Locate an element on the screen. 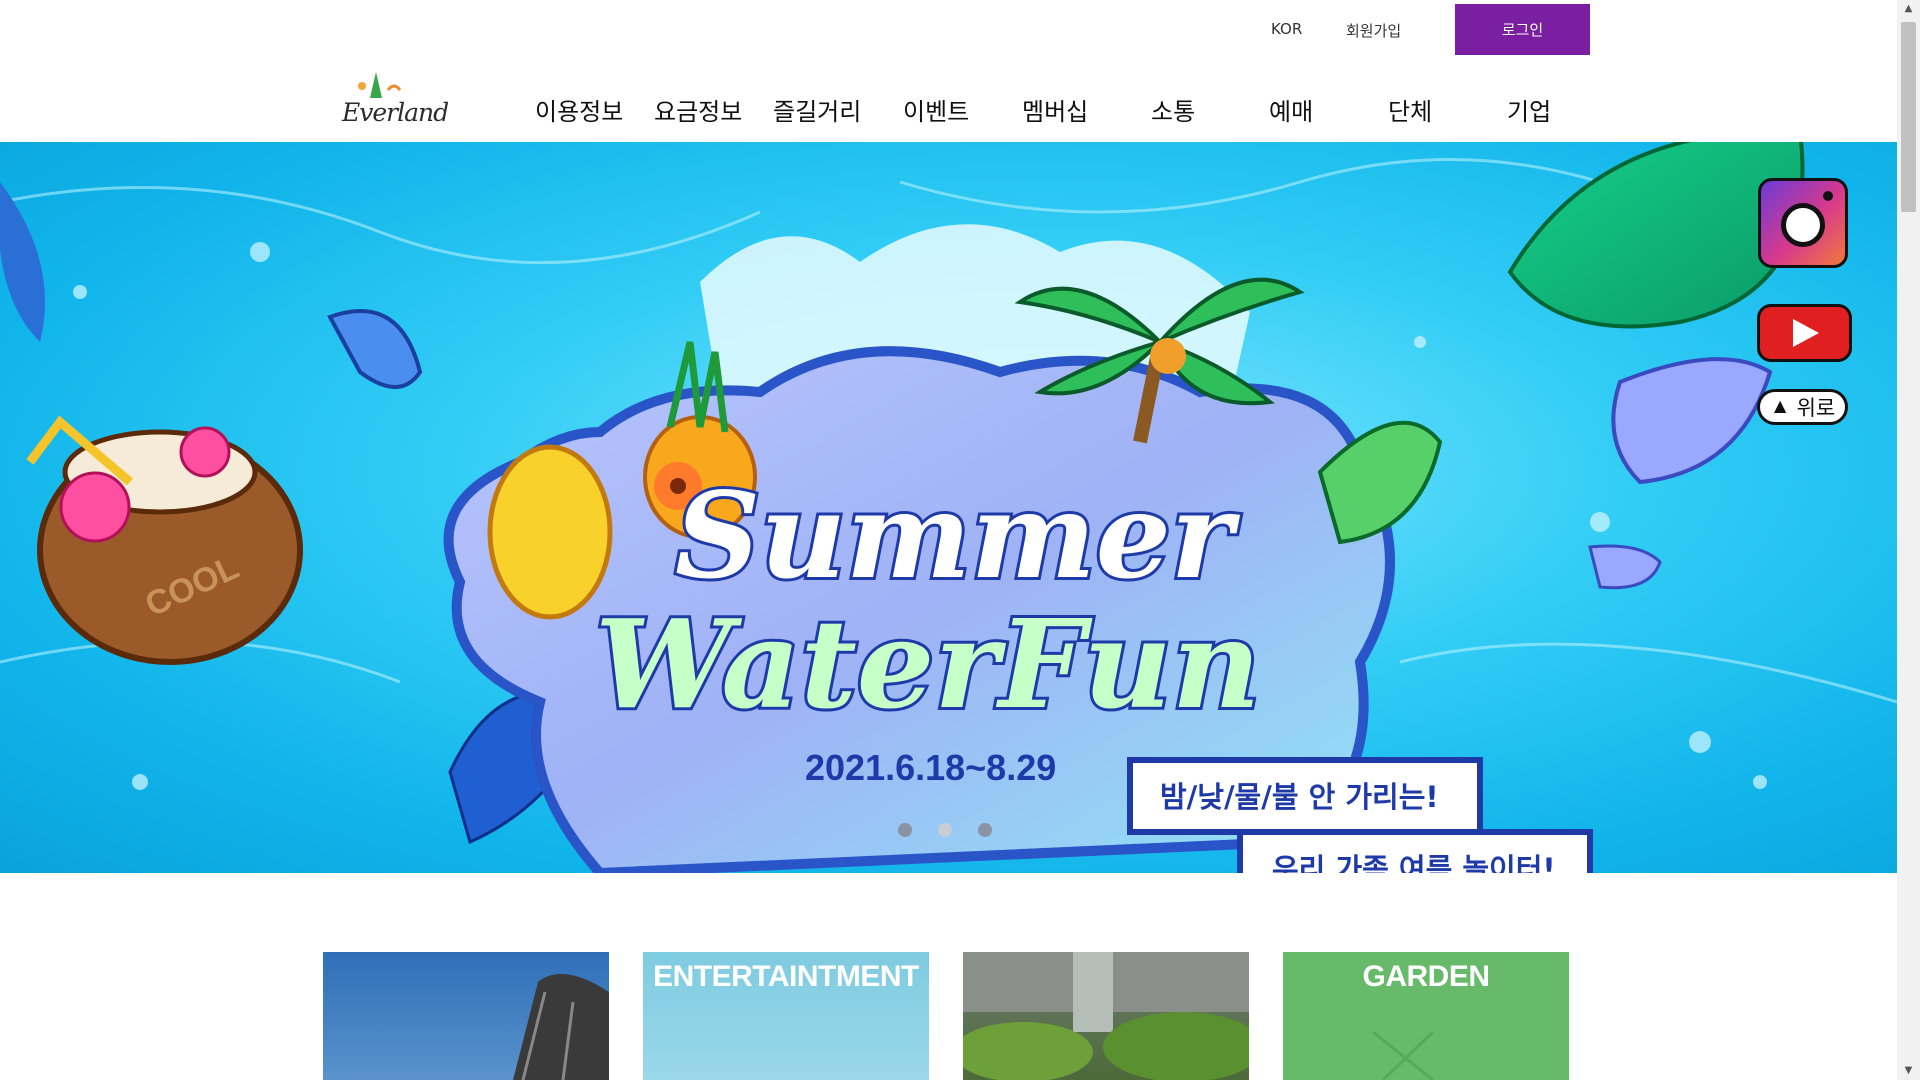 This screenshot has width=1920, height=1080. play-icon is located at coordinates (1806, 333).